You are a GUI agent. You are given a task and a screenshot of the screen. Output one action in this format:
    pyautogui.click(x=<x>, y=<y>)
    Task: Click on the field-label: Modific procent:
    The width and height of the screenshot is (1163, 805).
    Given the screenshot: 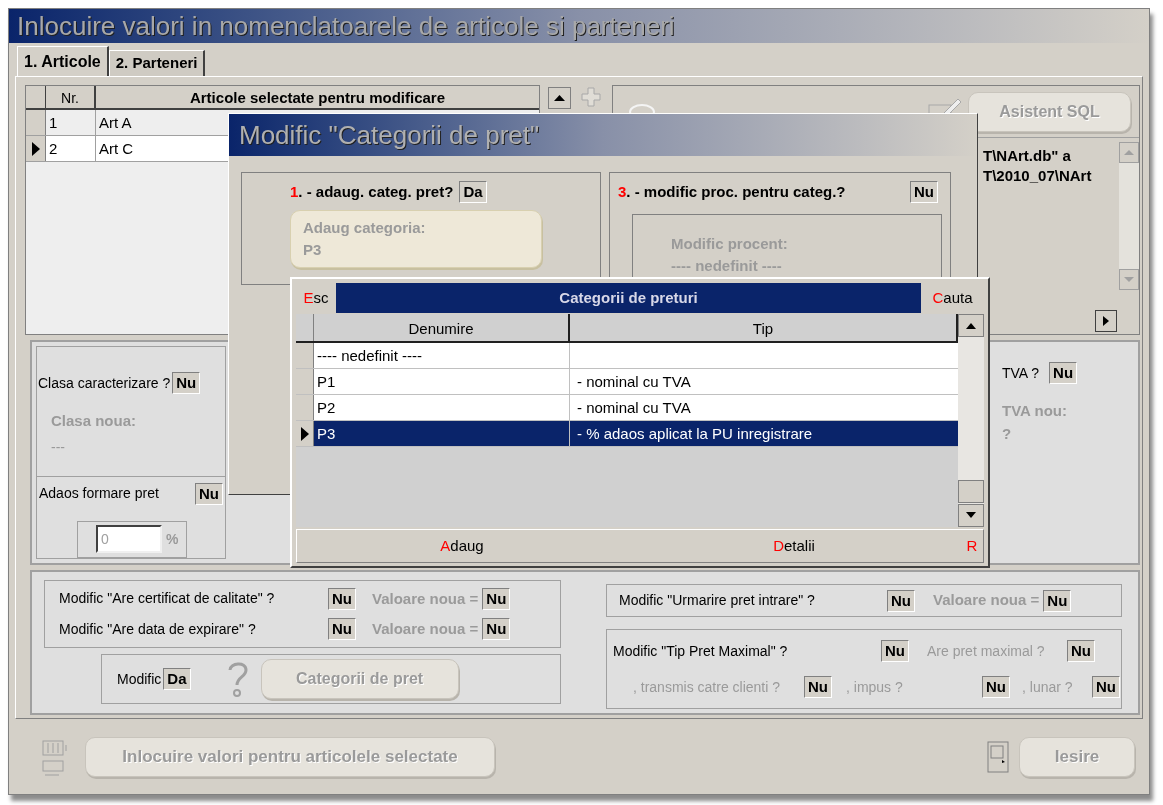 What is the action you would take?
    pyautogui.click(x=730, y=243)
    